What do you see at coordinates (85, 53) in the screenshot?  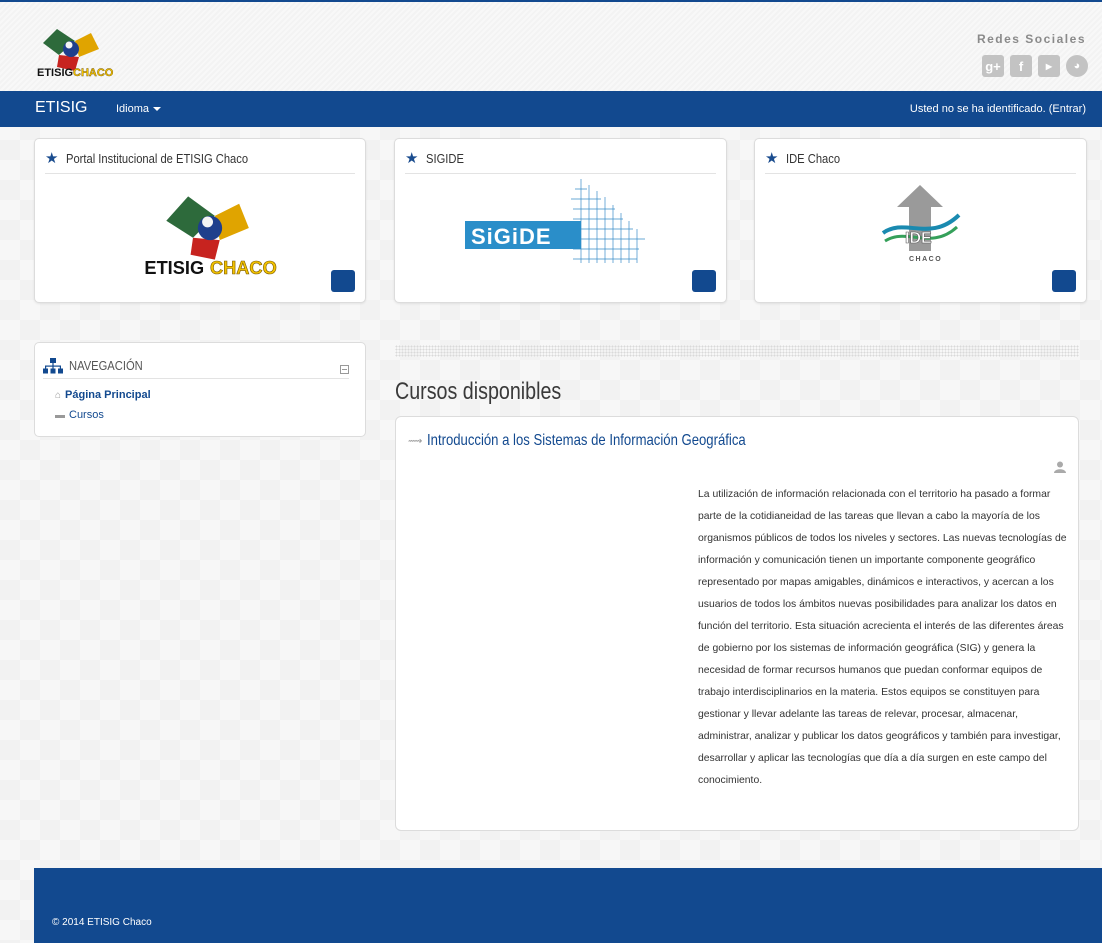 I see `etisig-chaco-logo: ETISIG CHACO` at bounding box center [85, 53].